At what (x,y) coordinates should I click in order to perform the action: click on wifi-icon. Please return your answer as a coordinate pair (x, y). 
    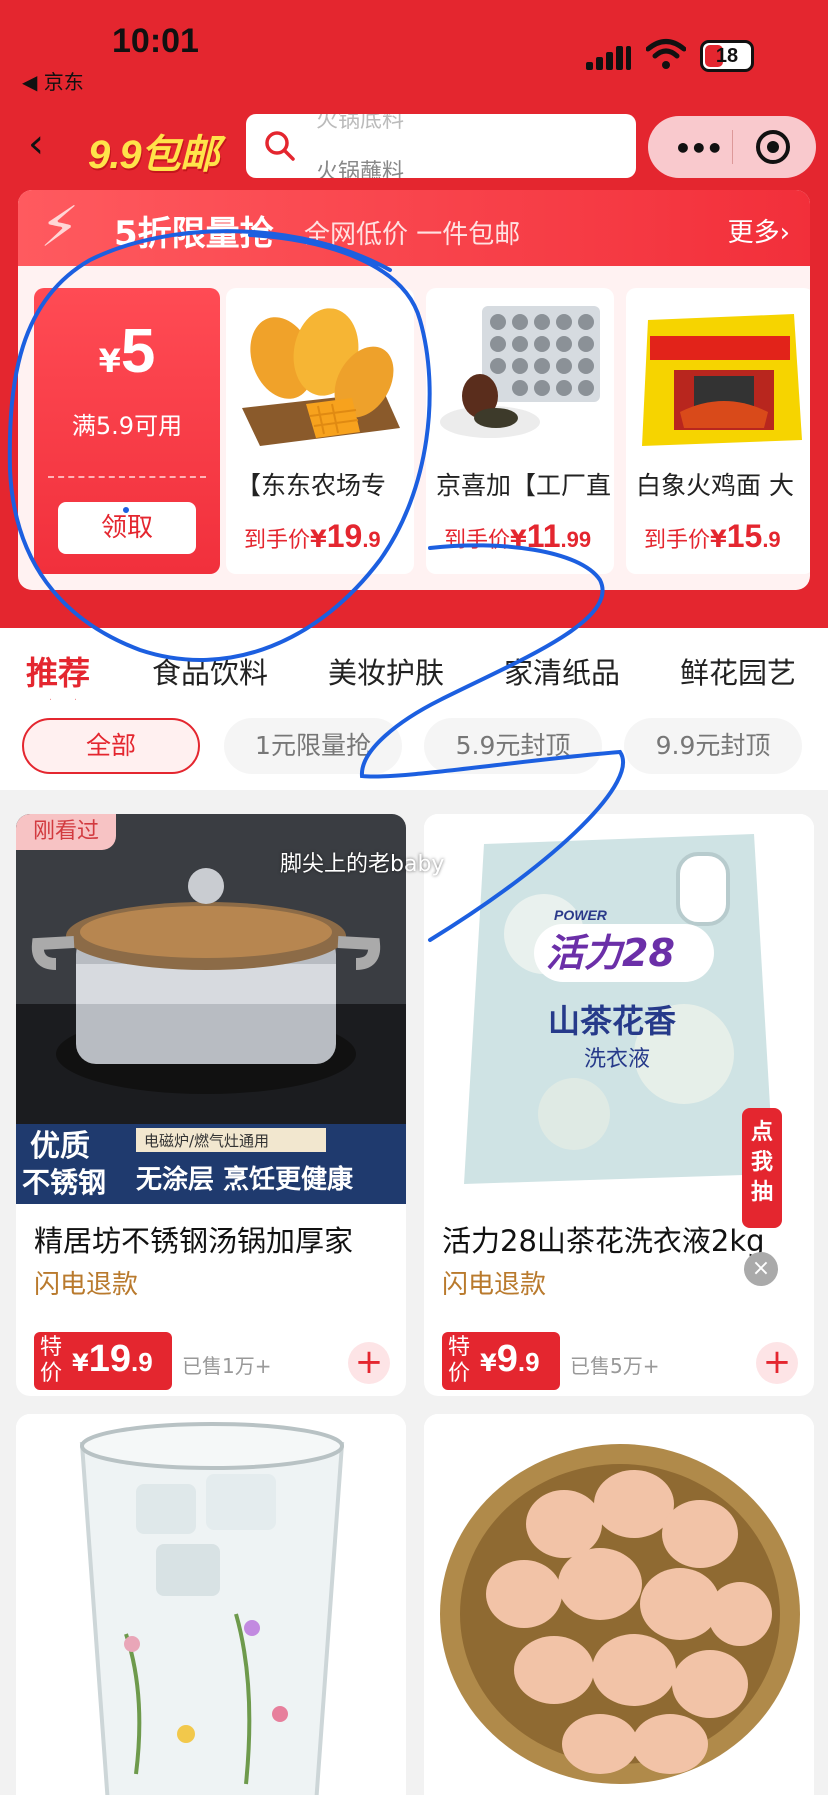
    Looking at the image, I should click on (666, 54).